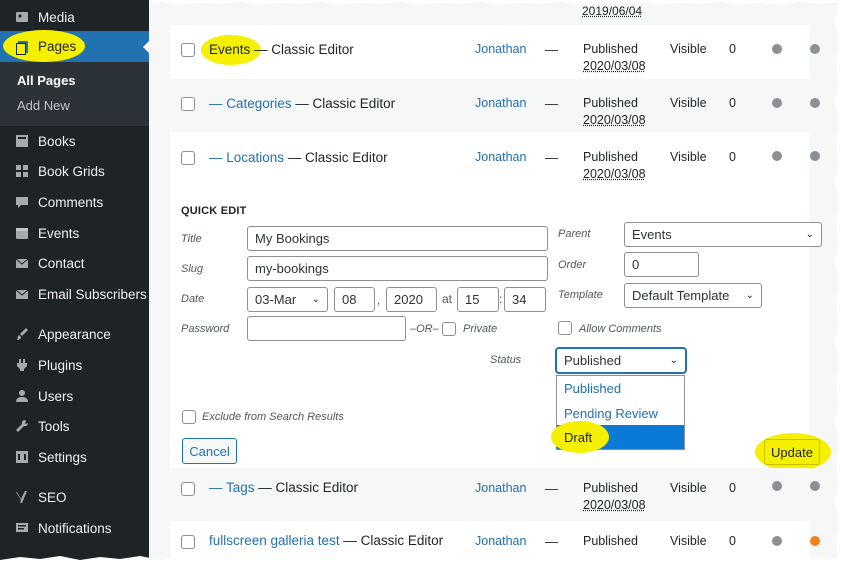 Image resolution: width=841 pixels, height=564 pixels. I want to click on sidebar-item-label: Email Subscribers, so click(92, 294).